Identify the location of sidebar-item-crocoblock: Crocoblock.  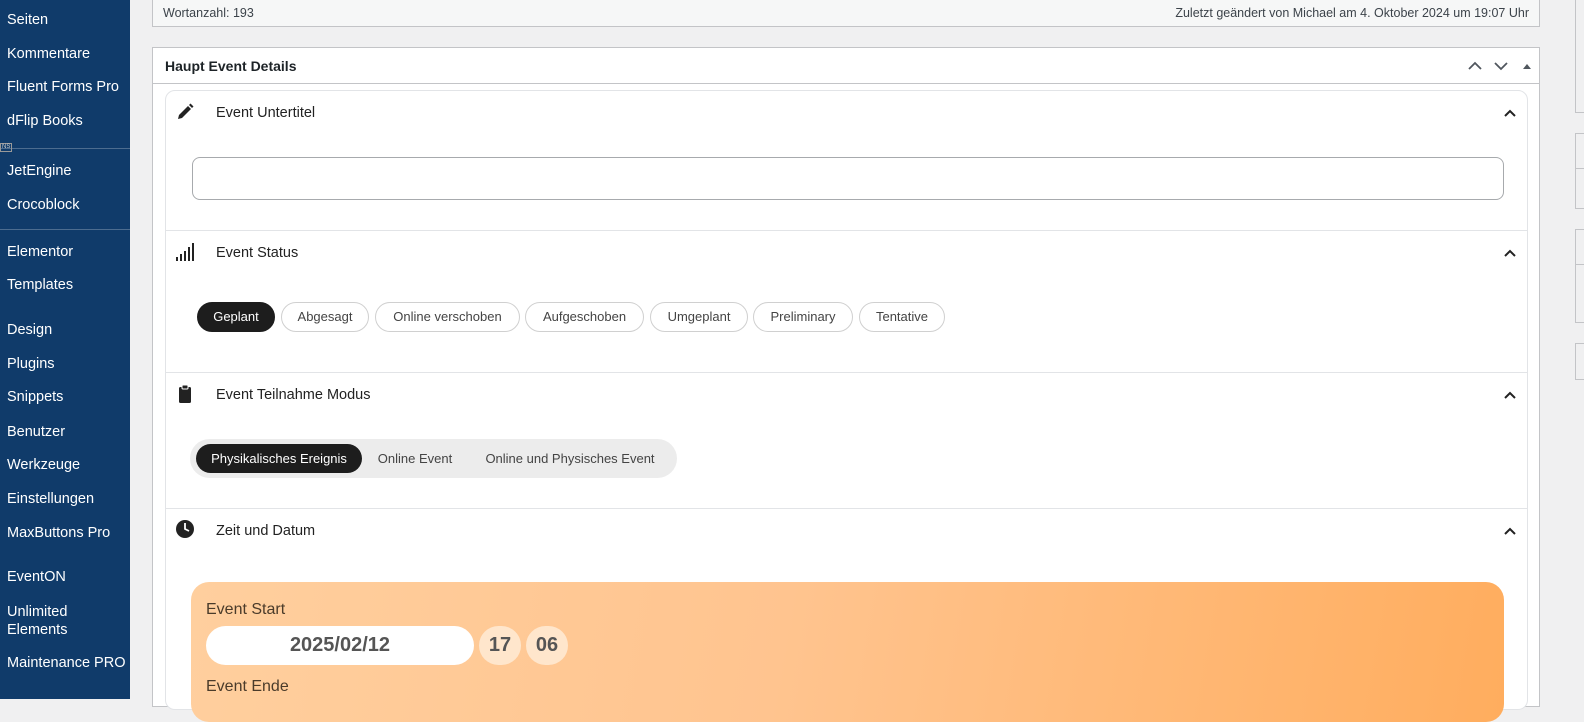
(67, 205).